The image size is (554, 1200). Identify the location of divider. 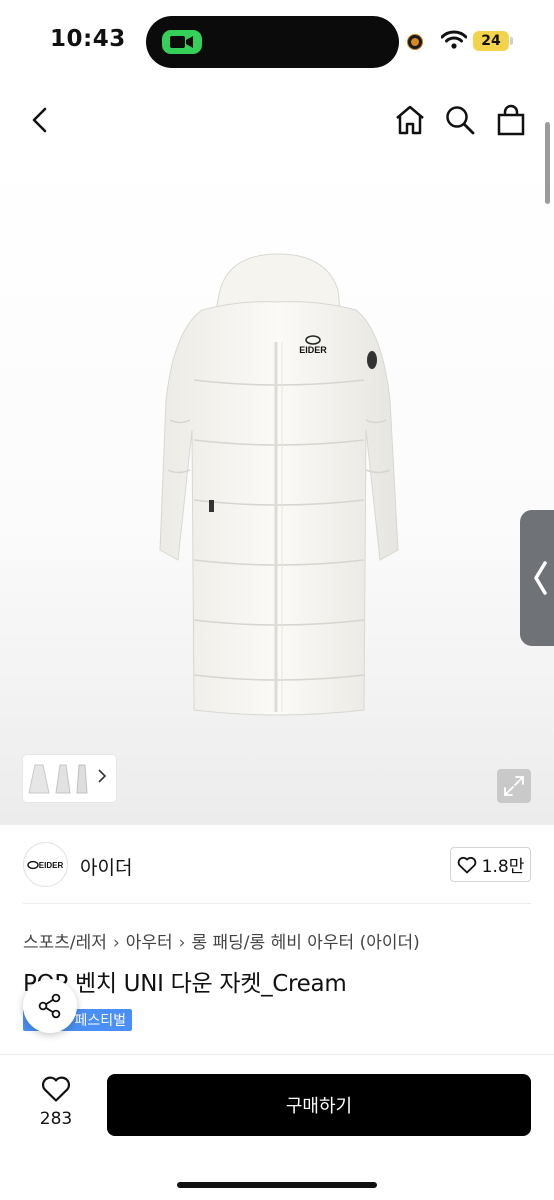
(277, 903).